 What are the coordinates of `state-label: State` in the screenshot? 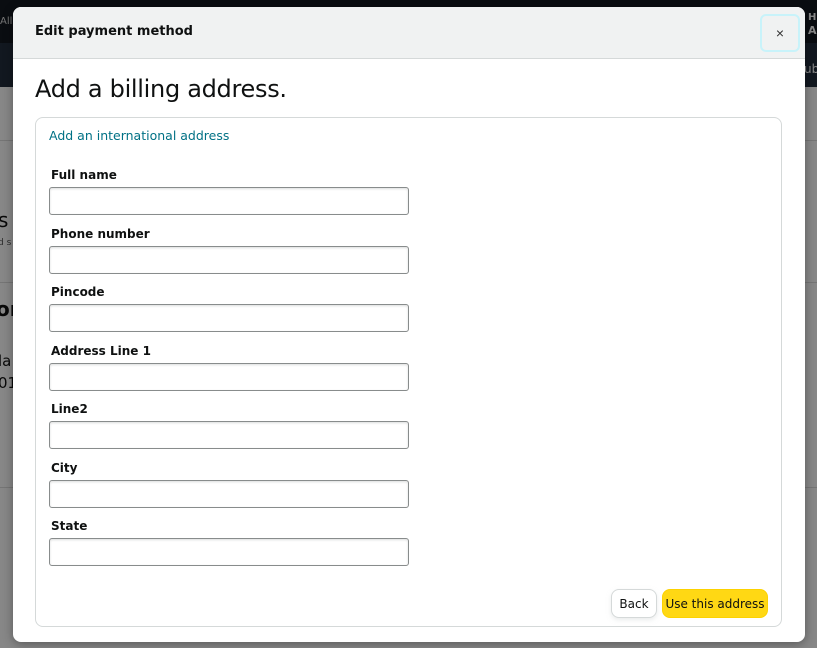 It's located at (69, 526).